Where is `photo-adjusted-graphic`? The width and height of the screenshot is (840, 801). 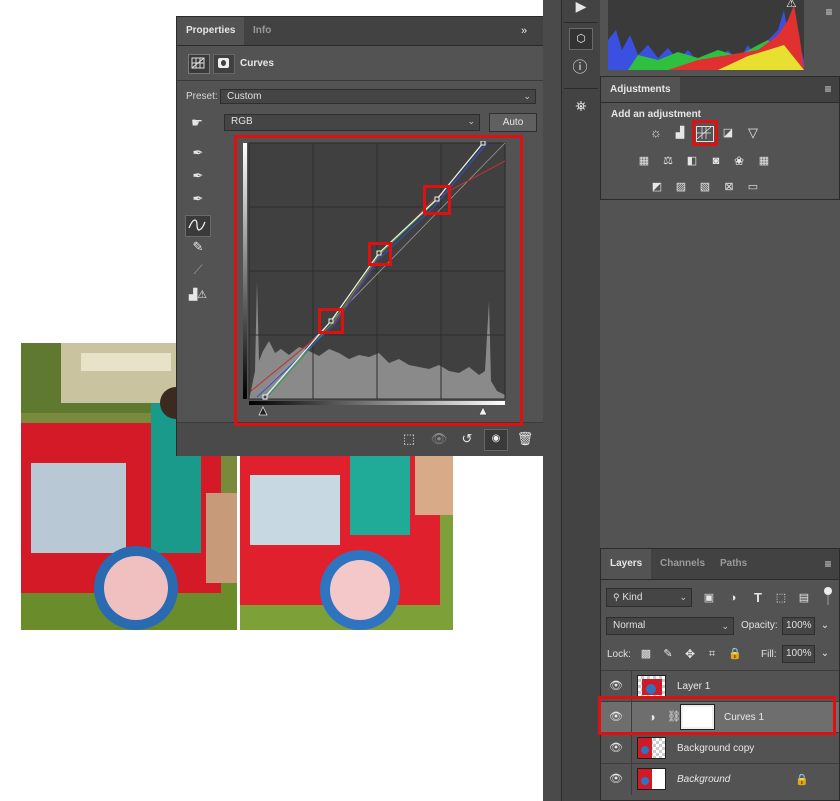
photo-adjusted-graphic is located at coordinates (346, 542).